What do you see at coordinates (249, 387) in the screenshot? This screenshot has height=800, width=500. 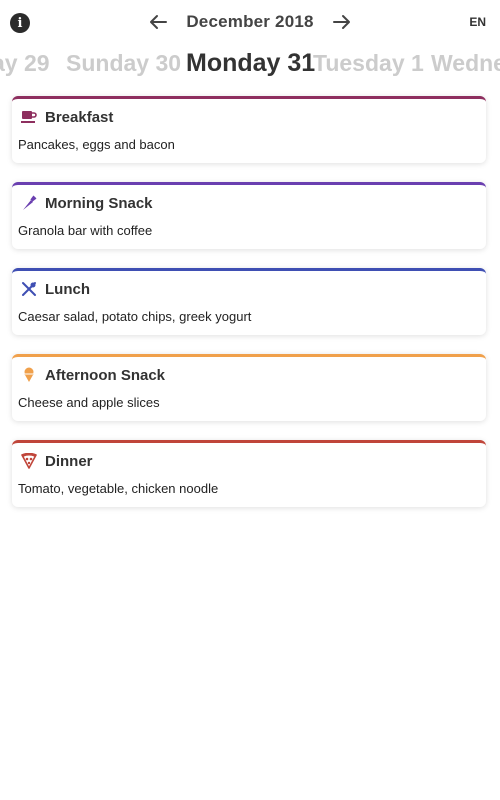 I see `meal-card-afternoon-snack: Afternoon Snack Cheese and apple slices` at bounding box center [249, 387].